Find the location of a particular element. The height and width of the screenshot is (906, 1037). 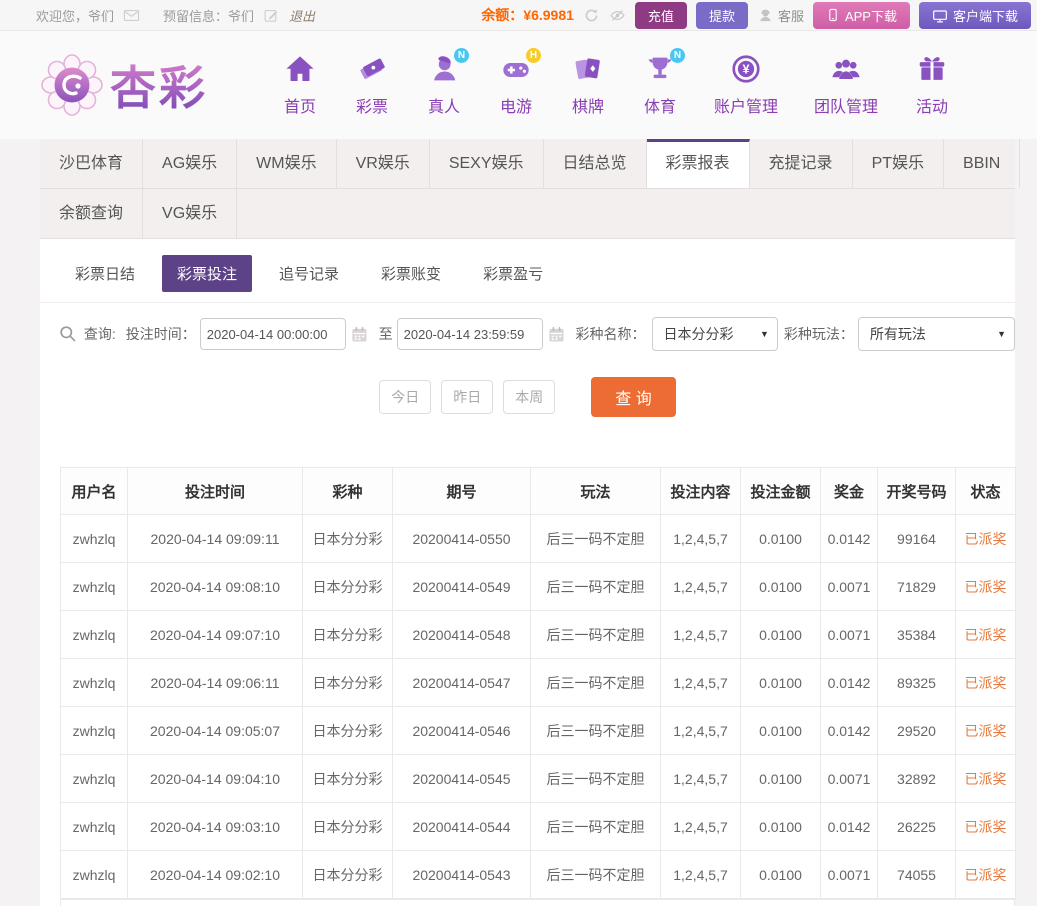

tab: 余额查询 is located at coordinates (92, 213).